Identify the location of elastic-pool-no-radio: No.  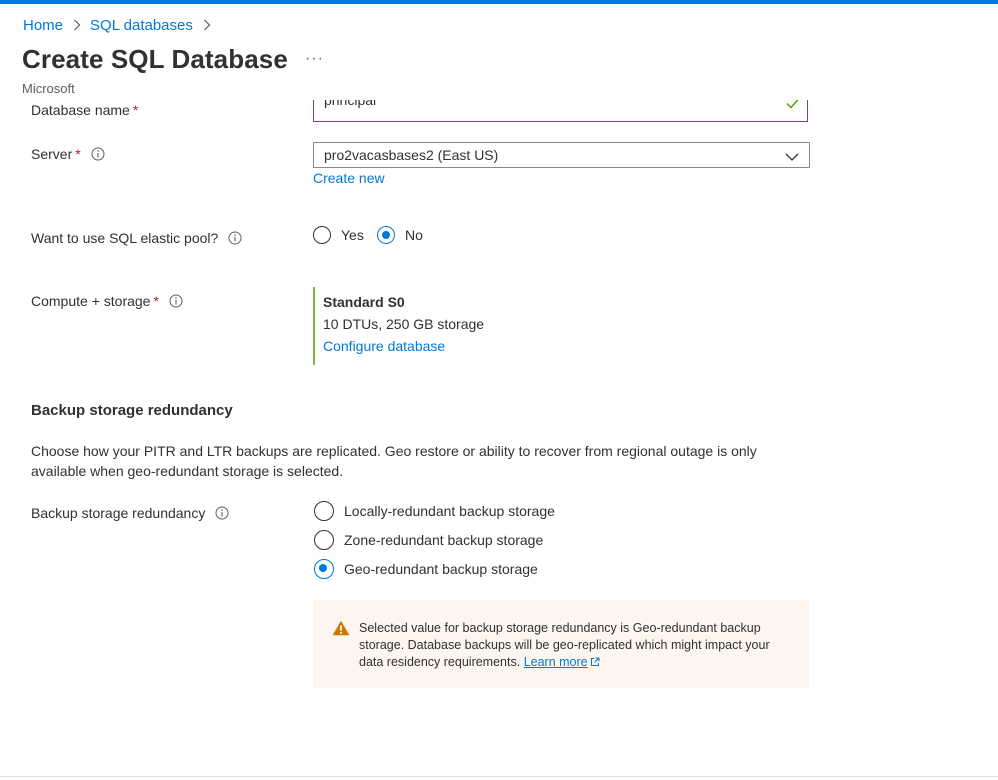
(400, 235).